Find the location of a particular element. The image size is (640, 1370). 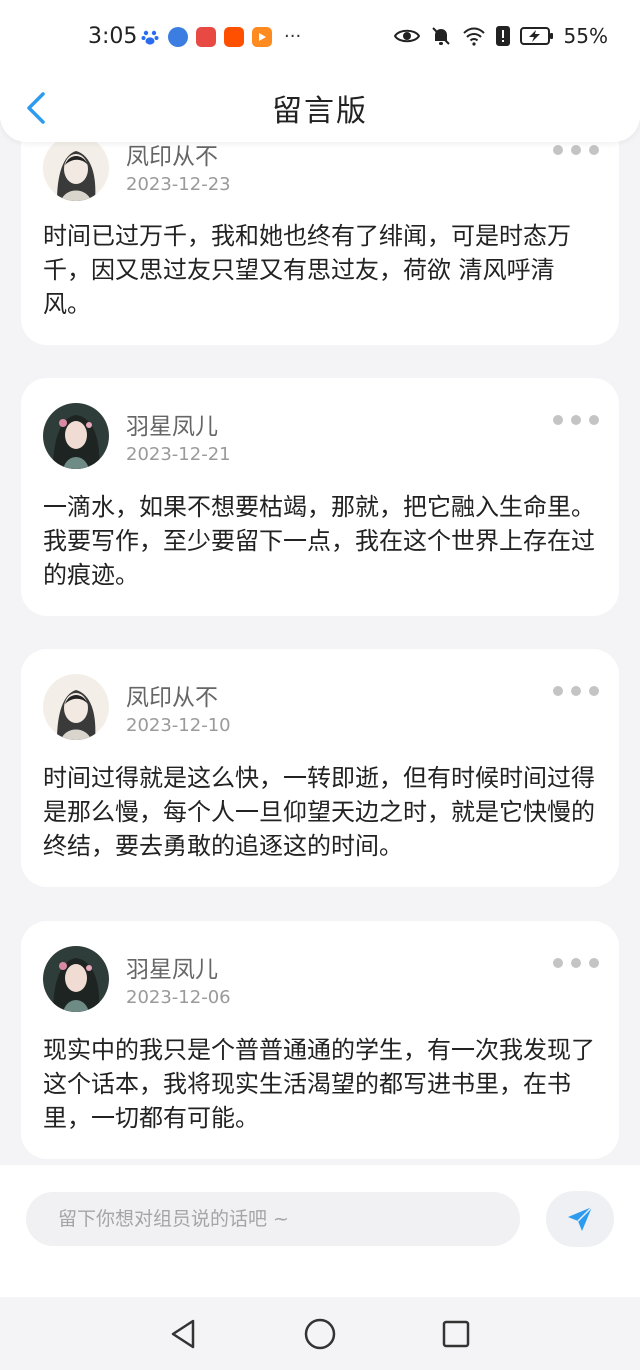

alert-icon is located at coordinates (502, 36).